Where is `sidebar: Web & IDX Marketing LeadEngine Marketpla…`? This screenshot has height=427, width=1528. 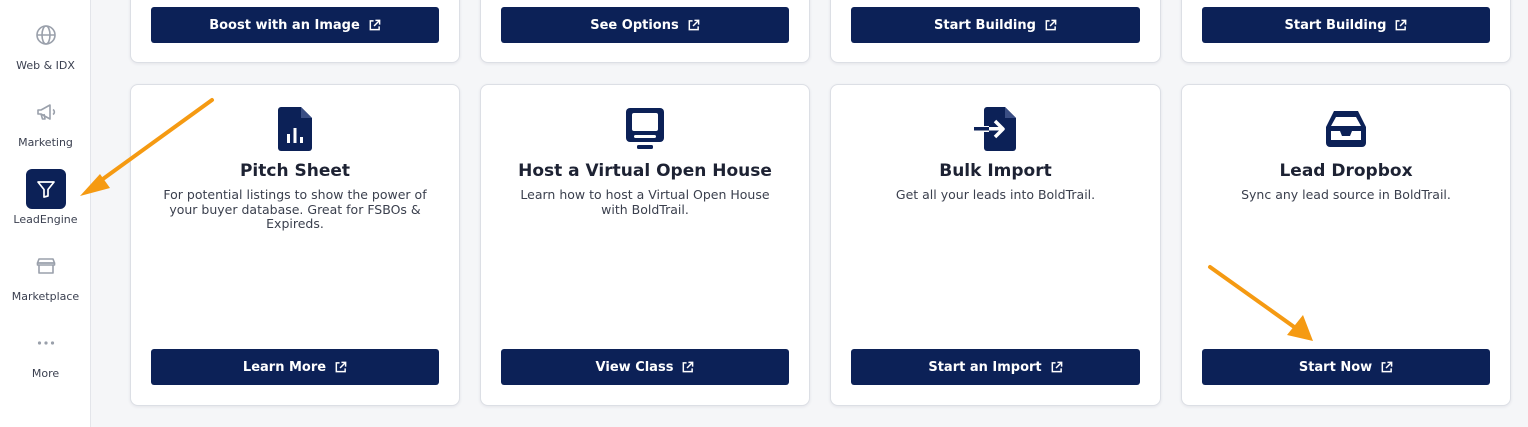 sidebar: Web & IDX Marketing LeadEngine Marketpla… is located at coordinates (45, 213).